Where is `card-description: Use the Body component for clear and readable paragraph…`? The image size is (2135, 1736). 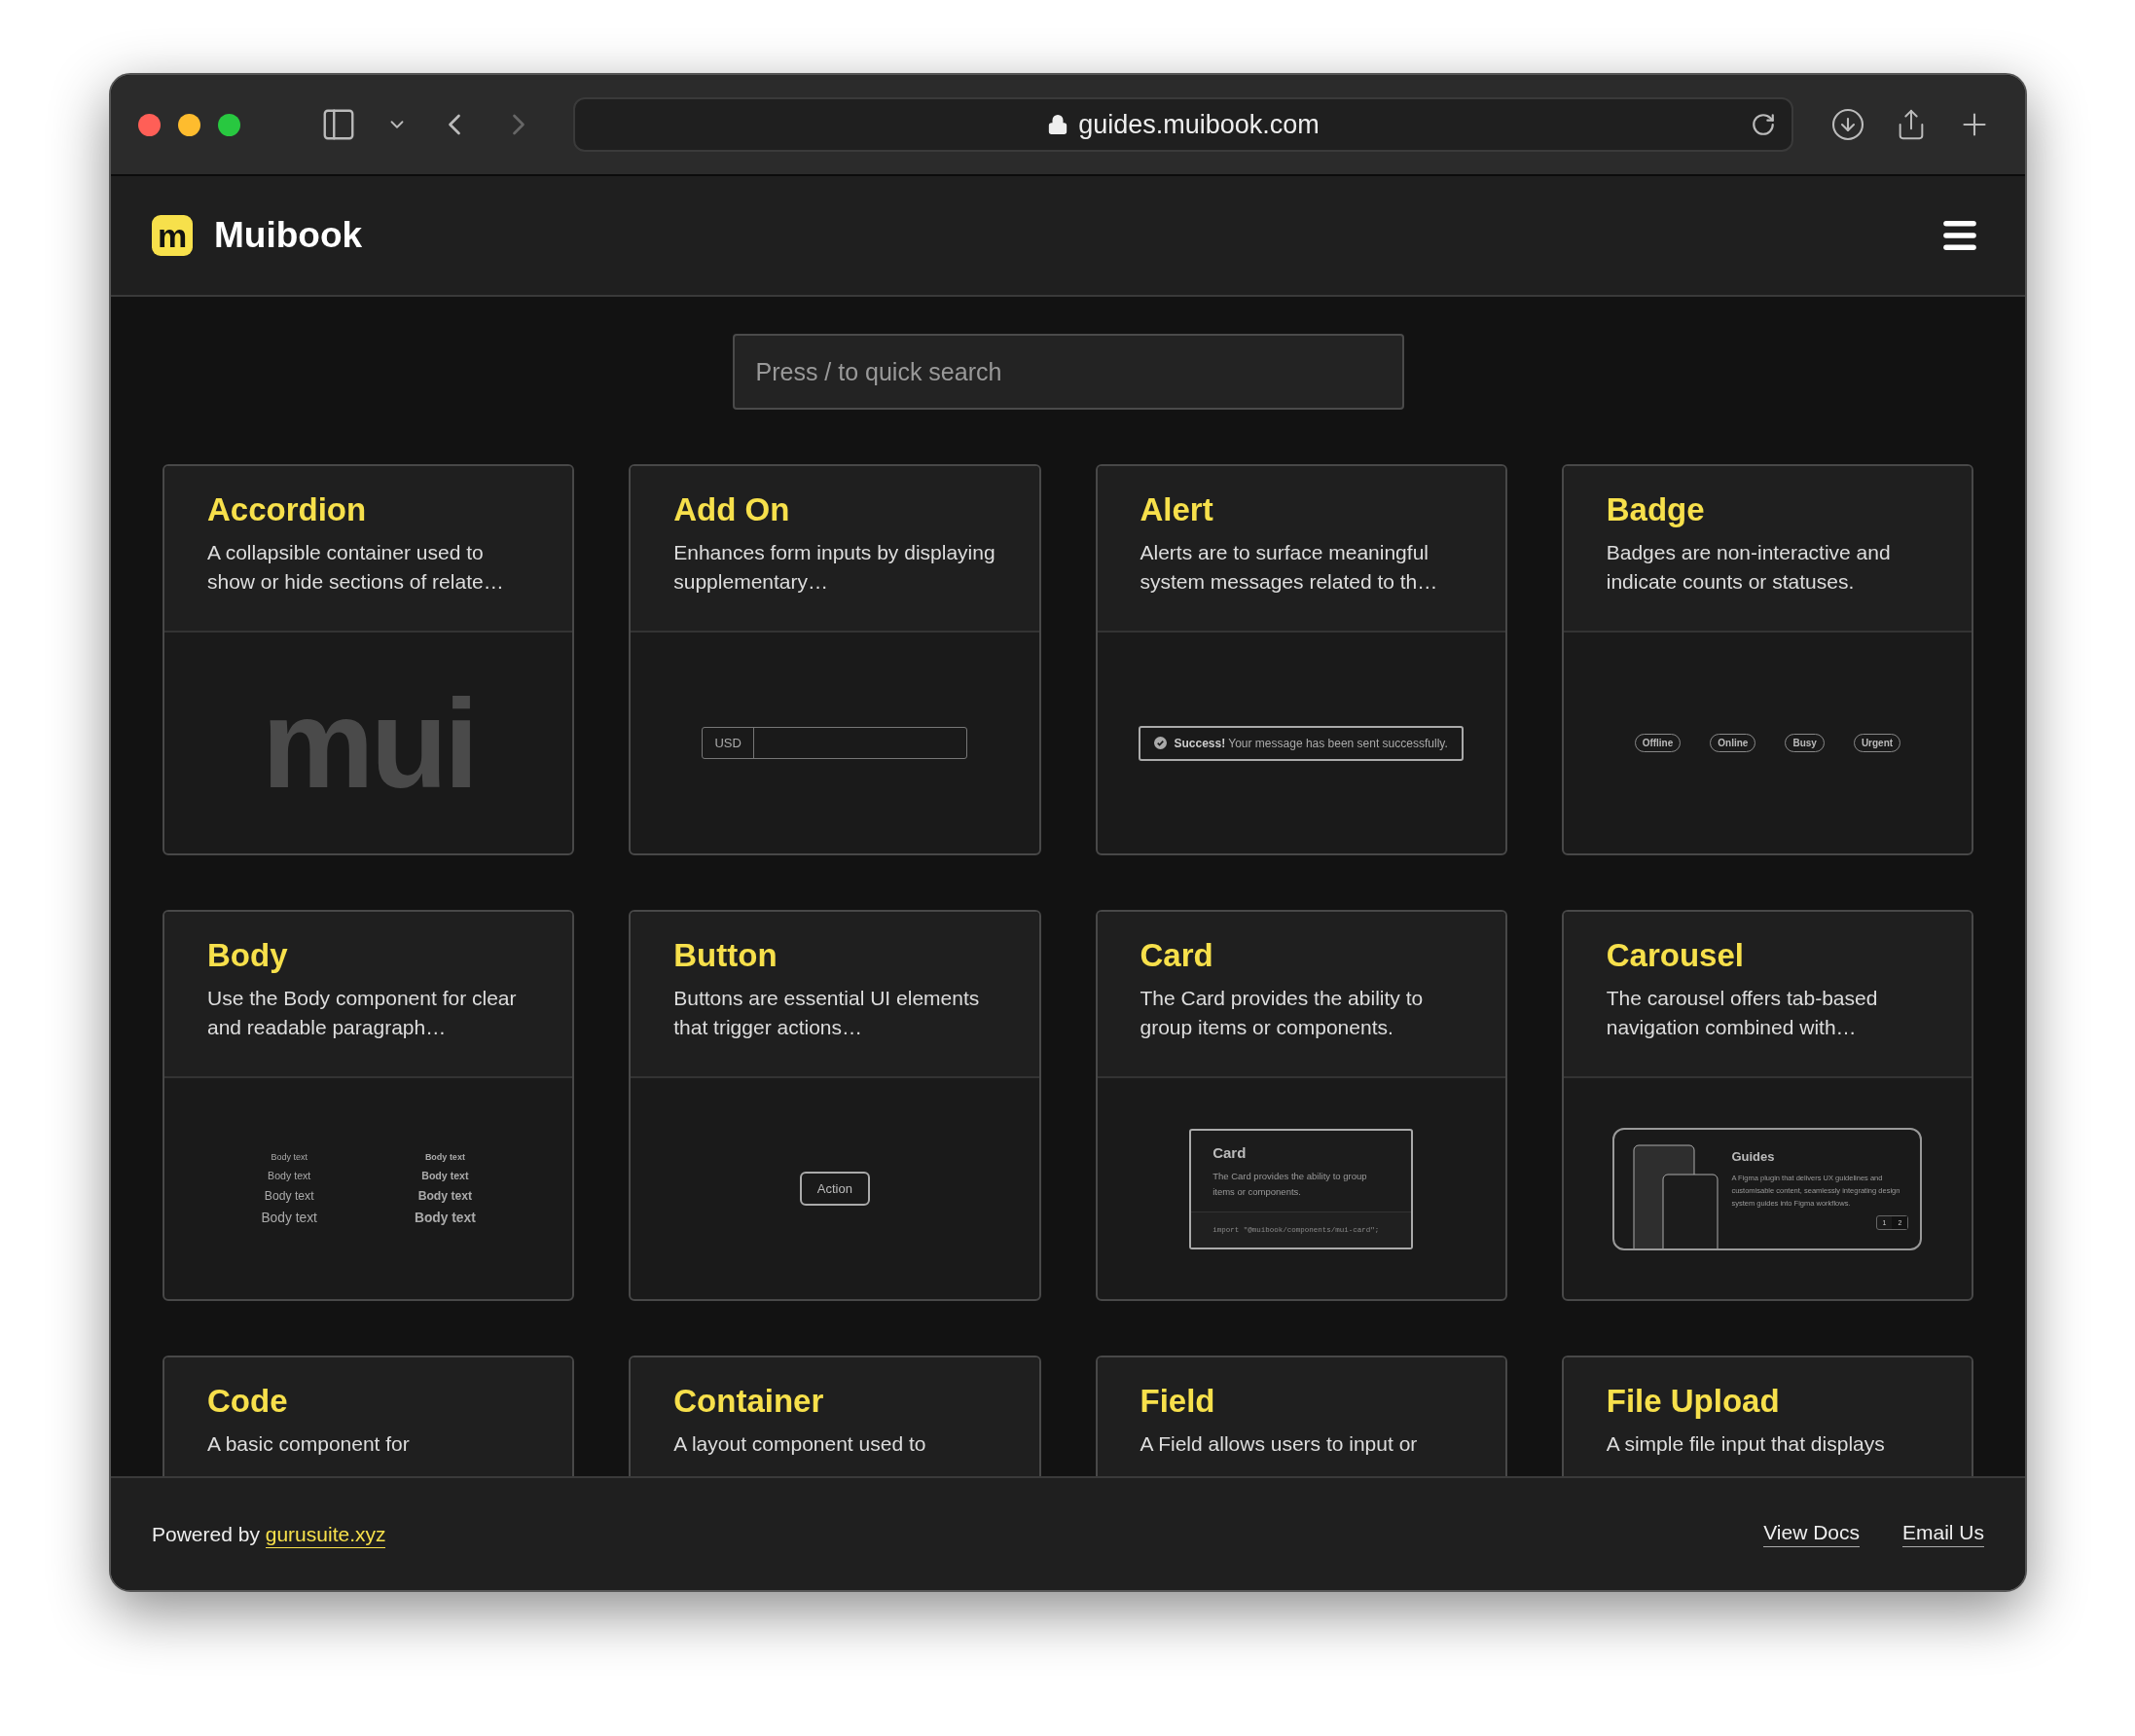
card-description: Use the Body component for clear and readable paragraph… is located at coordinates (362, 1013).